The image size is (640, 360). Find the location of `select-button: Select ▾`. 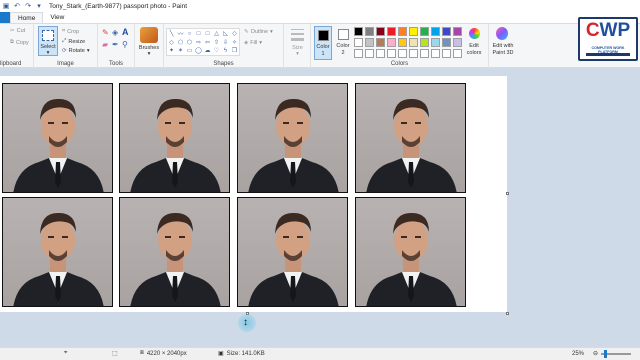

select-button: Select ▾ is located at coordinates (48, 41).